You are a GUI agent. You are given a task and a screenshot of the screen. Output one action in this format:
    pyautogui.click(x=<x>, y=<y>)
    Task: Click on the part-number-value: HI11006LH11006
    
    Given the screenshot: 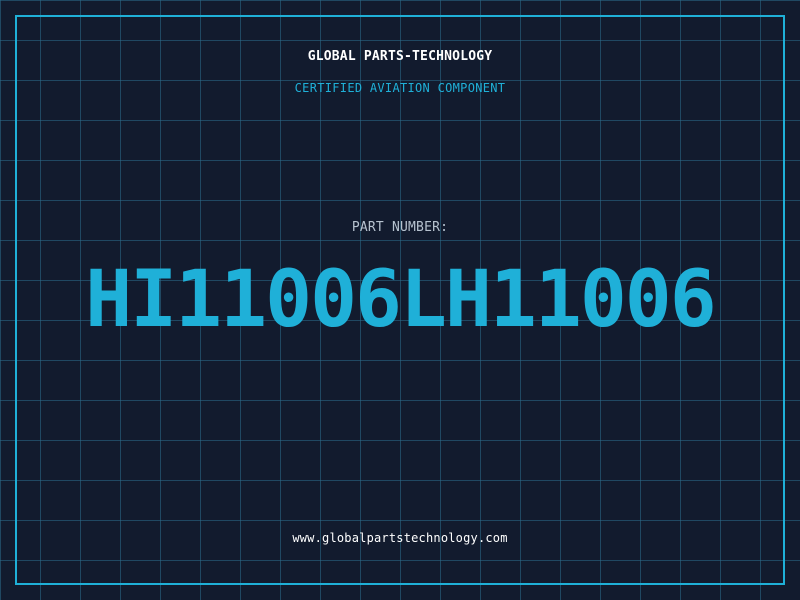 What is the action you would take?
    pyautogui.click(x=400, y=300)
    